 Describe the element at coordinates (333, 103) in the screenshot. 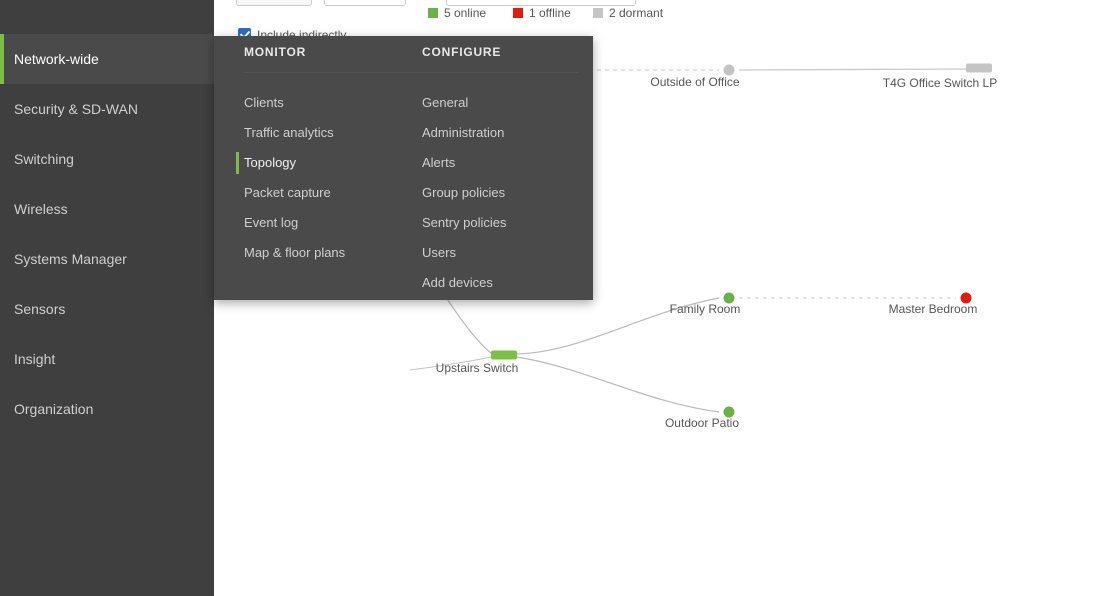

I see `menu-item-clients: Clients` at that location.